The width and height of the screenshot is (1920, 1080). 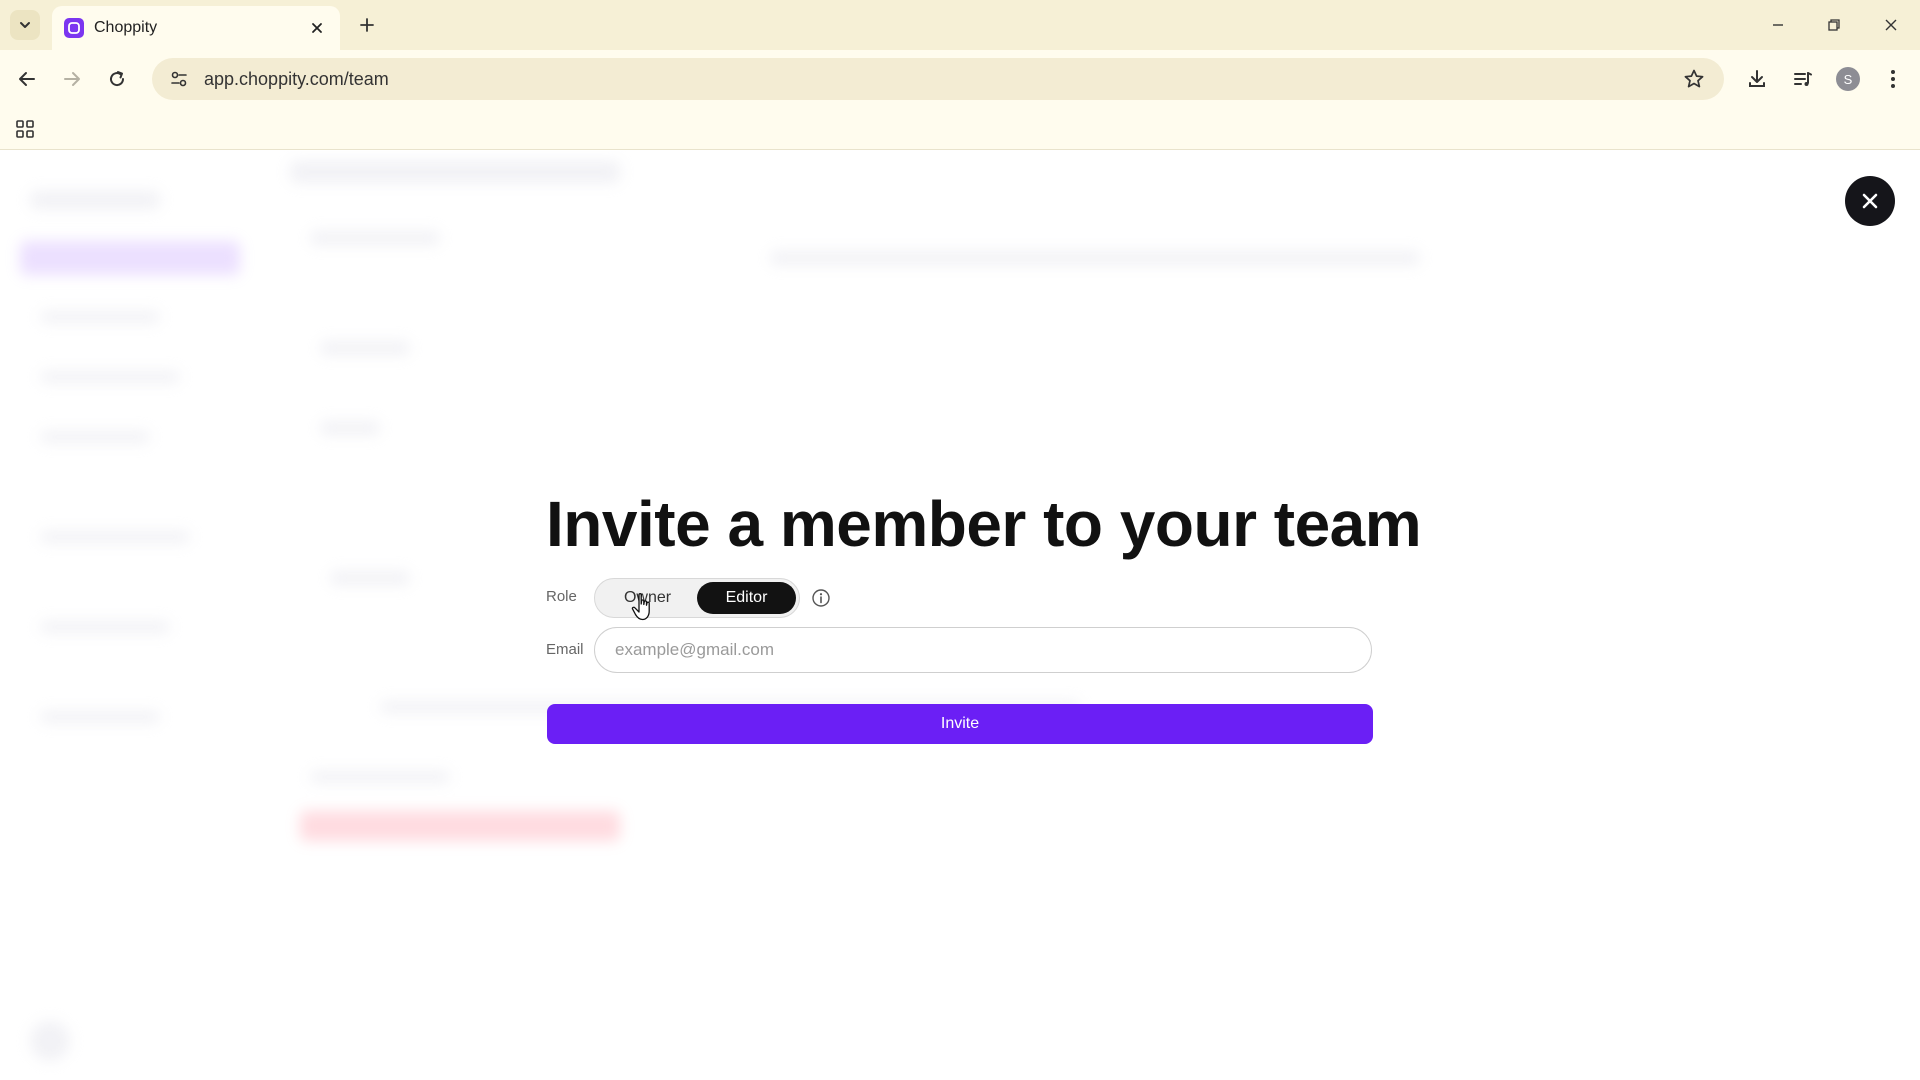 I want to click on profile-button: S, so click(x=1848, y=79).